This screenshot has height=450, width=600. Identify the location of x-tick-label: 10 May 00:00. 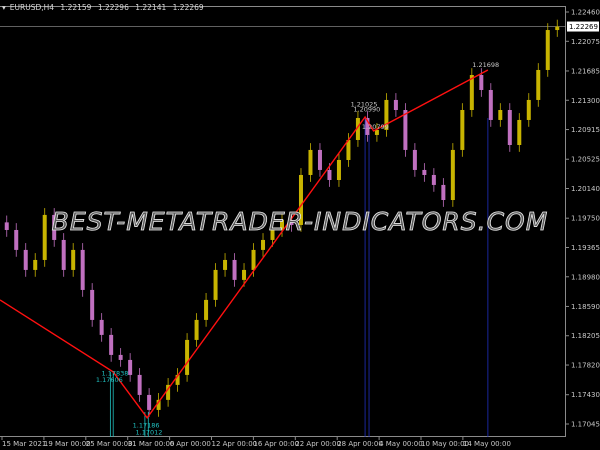
(445, 444).